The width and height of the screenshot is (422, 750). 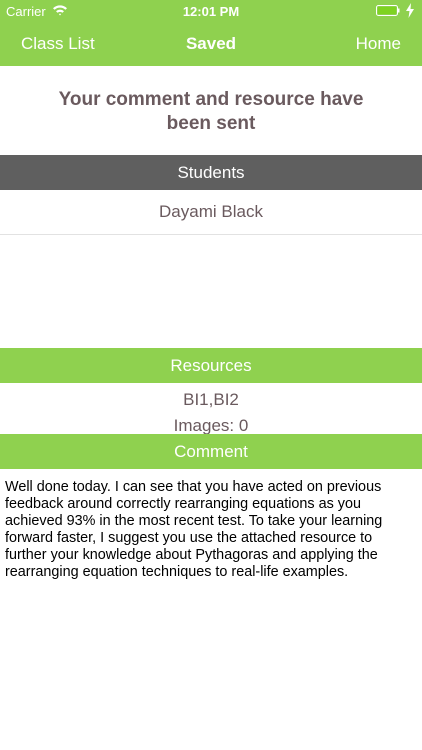 I want to click on confirmation-message: Your comment and resource have been sent, so click(x=211, y=111).